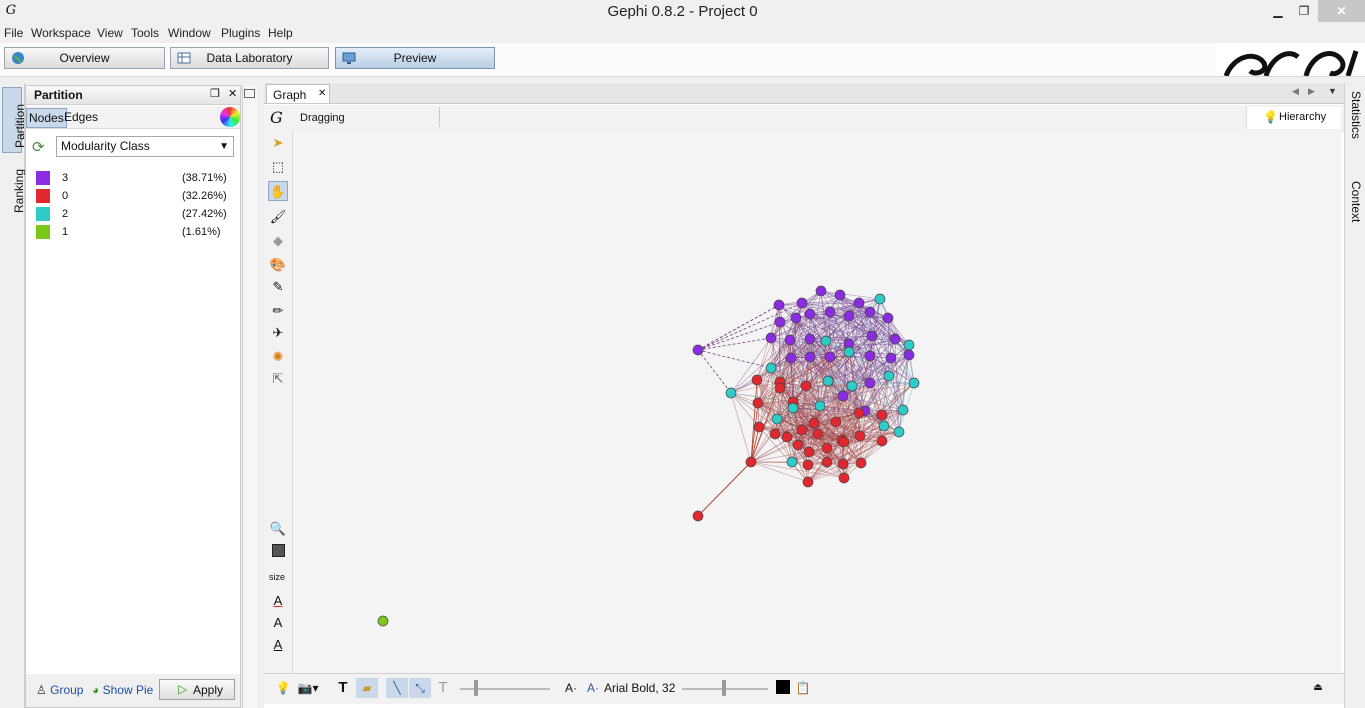 The image size is (1365, 708). I want to click on partition-row: 0 (32.26%), so click(132, 196).